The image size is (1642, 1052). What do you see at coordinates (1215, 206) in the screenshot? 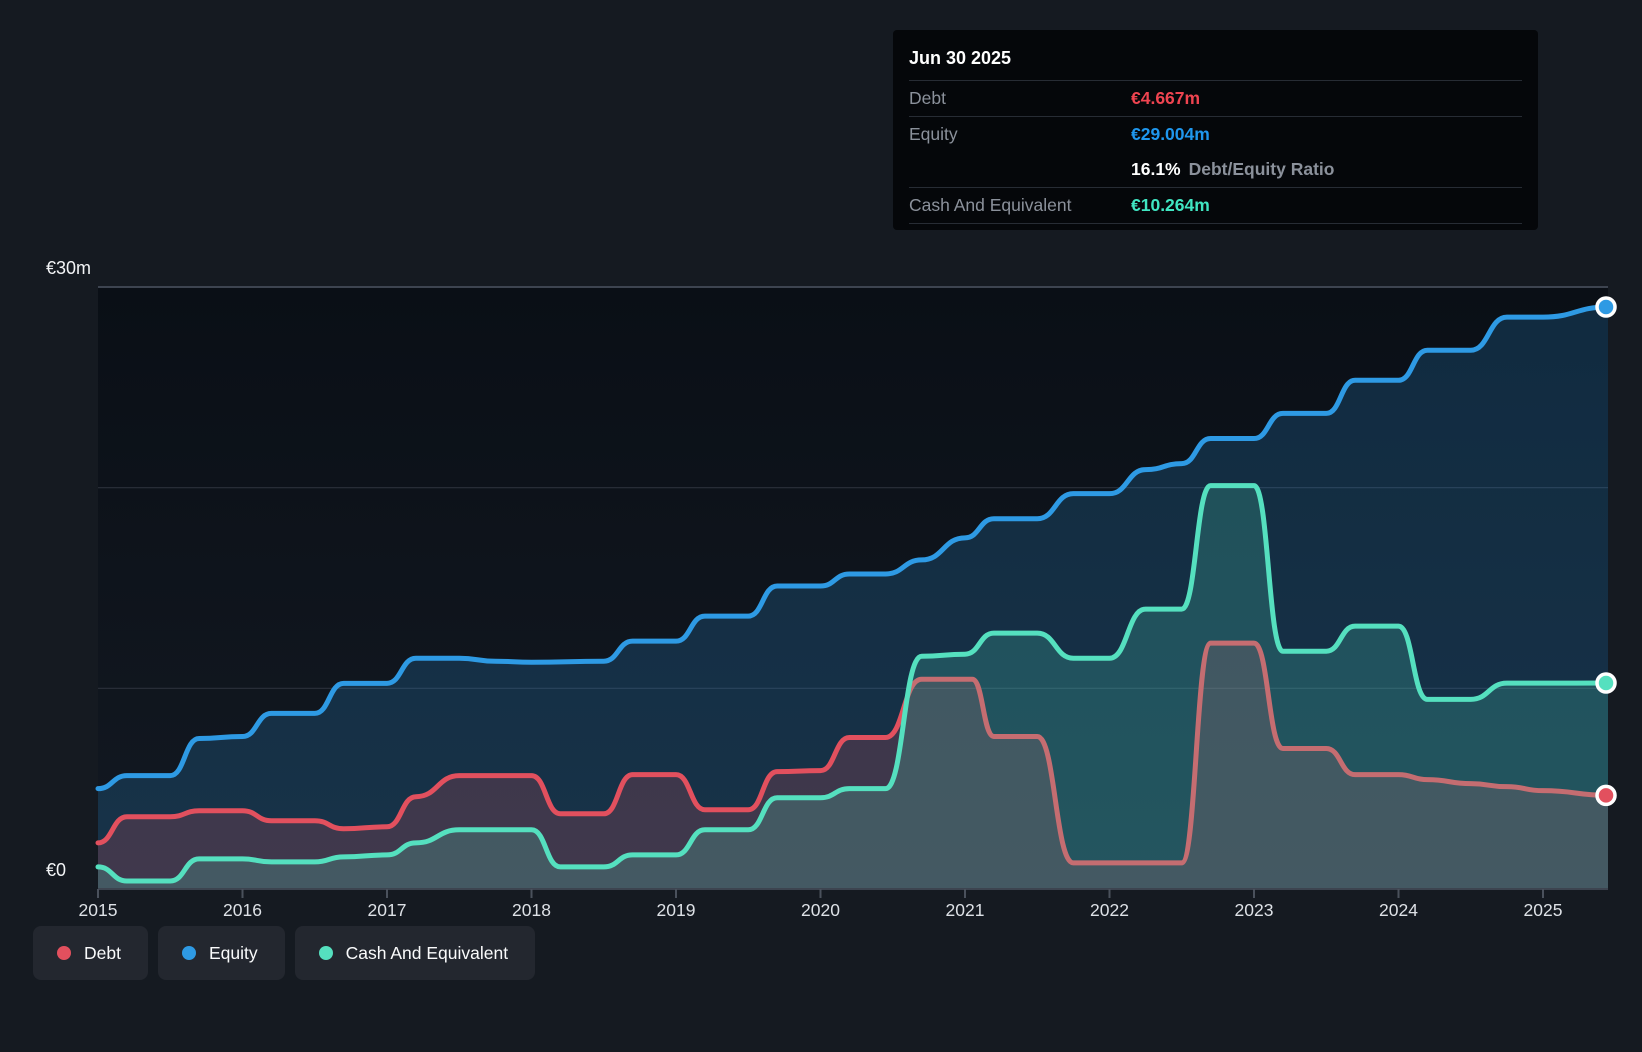
I see `tooltip-row-cash: Cash And Equivalent €10.264m` at bounding box center [1215, 206].